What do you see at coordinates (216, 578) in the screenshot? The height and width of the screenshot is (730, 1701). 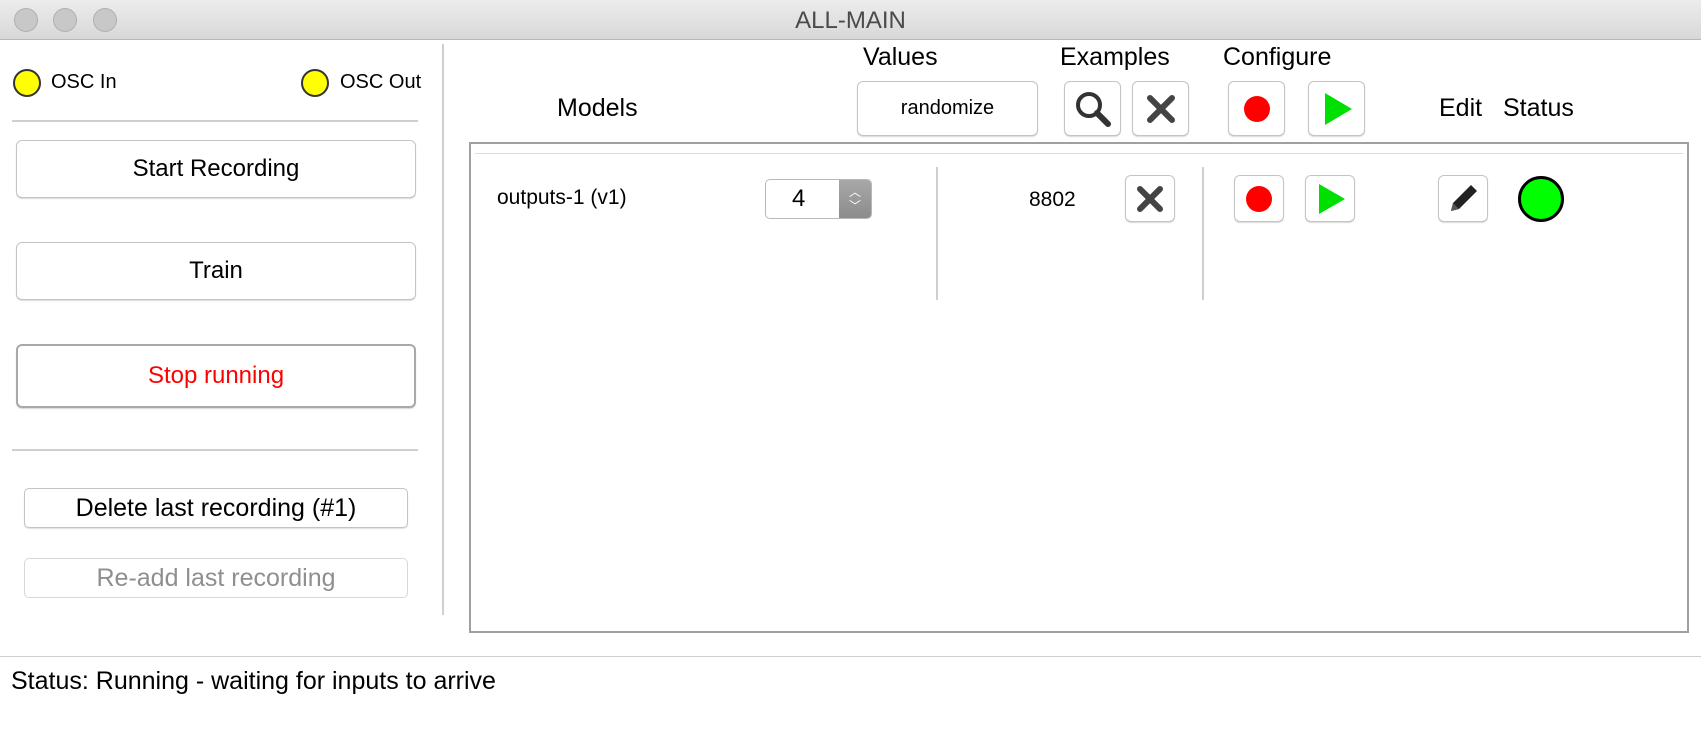 I see `readd-last-recording-button: Re-add last recording` at bounding box center [216, 578].